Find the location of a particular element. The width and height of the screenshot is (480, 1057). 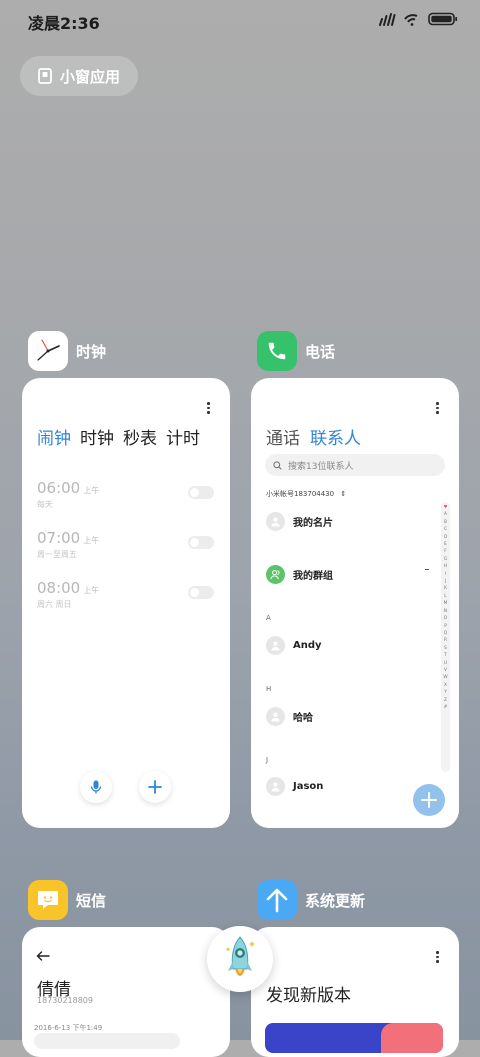

index-letter: P is located at coordinates (445, 626).